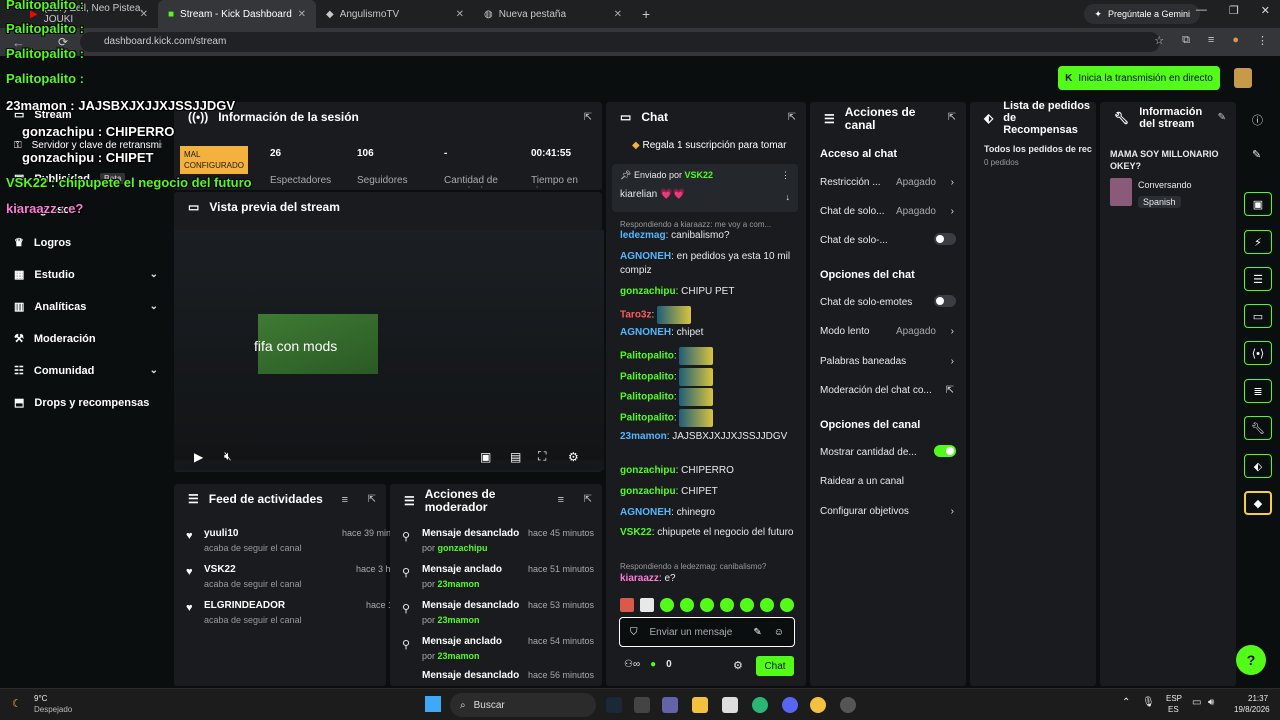 This screenshot has width=1280, height=720. I want to click on sidebar-item-achievements: ♛ Logros, so click(89, 243).